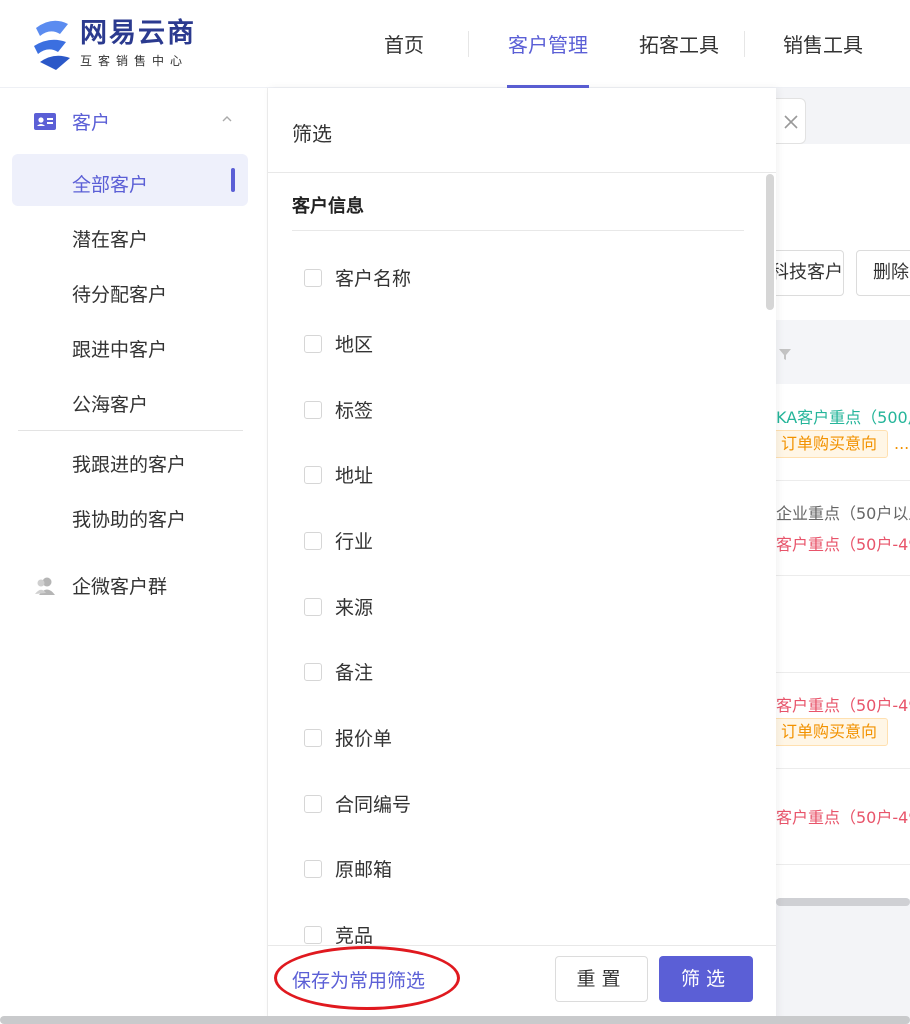  What do you see at coordinates (843, 513) in the screenshot?
I see `table-cell-tag: 企业重点（50户以上）` at bounding box center [843, 513].